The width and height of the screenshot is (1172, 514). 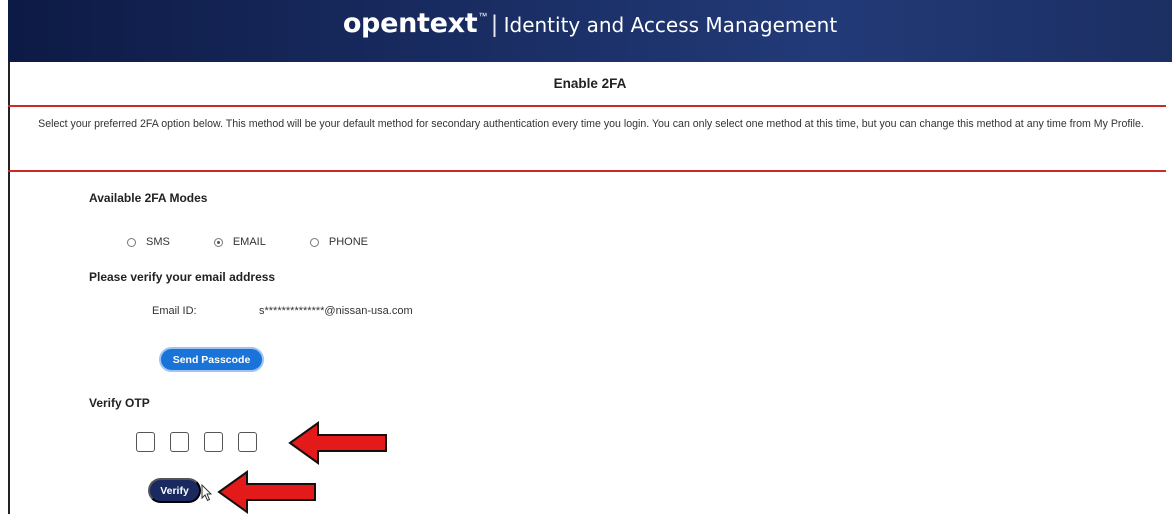 I want to click on divider-top, so click(x=587, y=106).